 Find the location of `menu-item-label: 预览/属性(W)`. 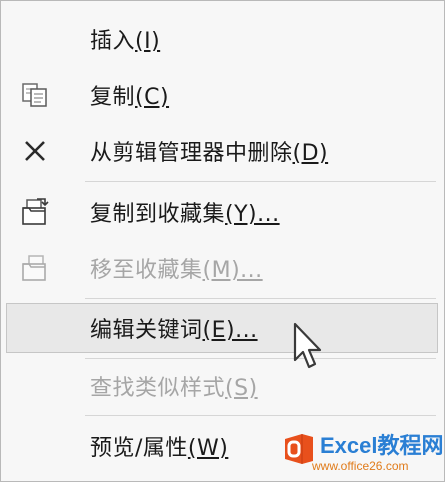

menu-item-label: 预览/属性(W) is located at coordinates (159, 448).